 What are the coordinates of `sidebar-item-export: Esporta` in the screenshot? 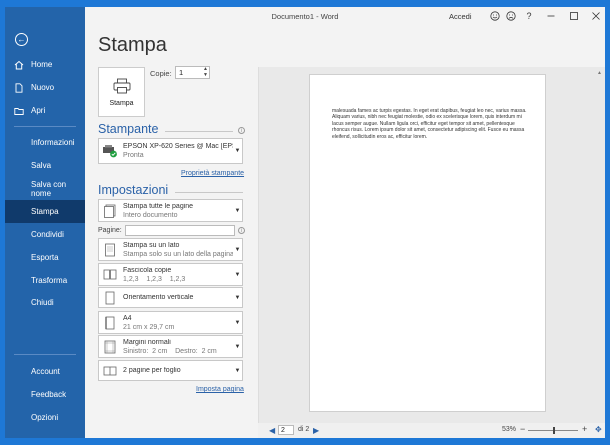 It's located at (45, 257).